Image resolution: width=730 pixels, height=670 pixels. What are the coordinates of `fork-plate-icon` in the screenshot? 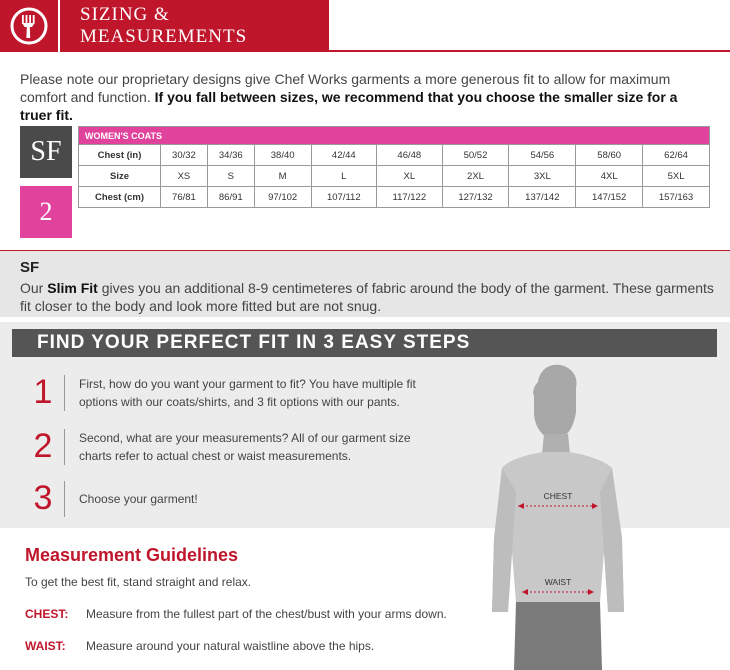 It's located at (29, 26).